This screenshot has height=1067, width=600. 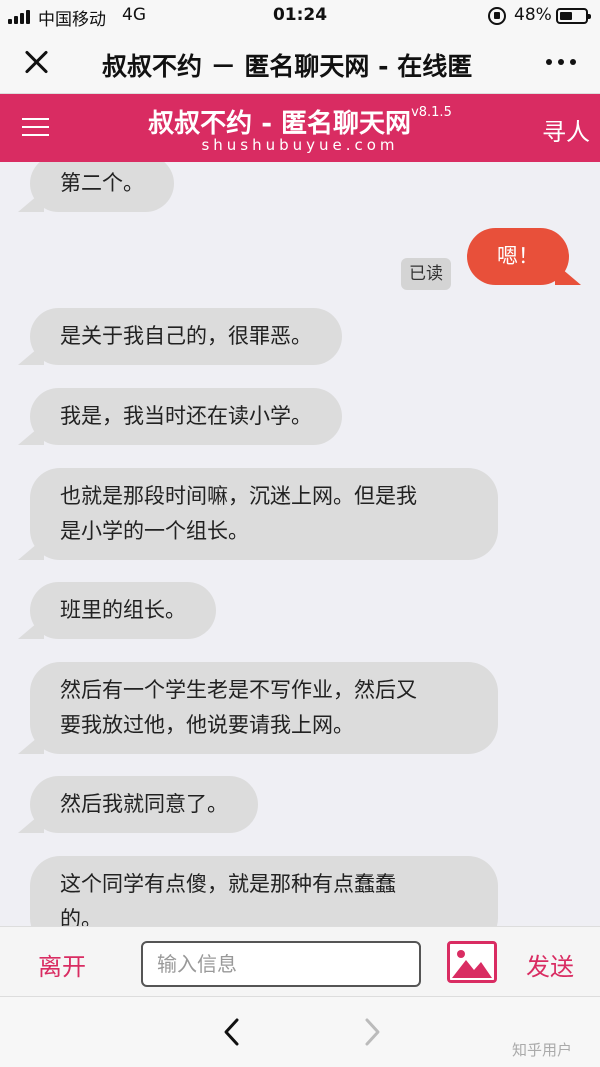 What do you see at coordinates (138, 804) in the screenshot?
I see `message-bubble: 然后我就同意了。` at bounding box center [138, 804].